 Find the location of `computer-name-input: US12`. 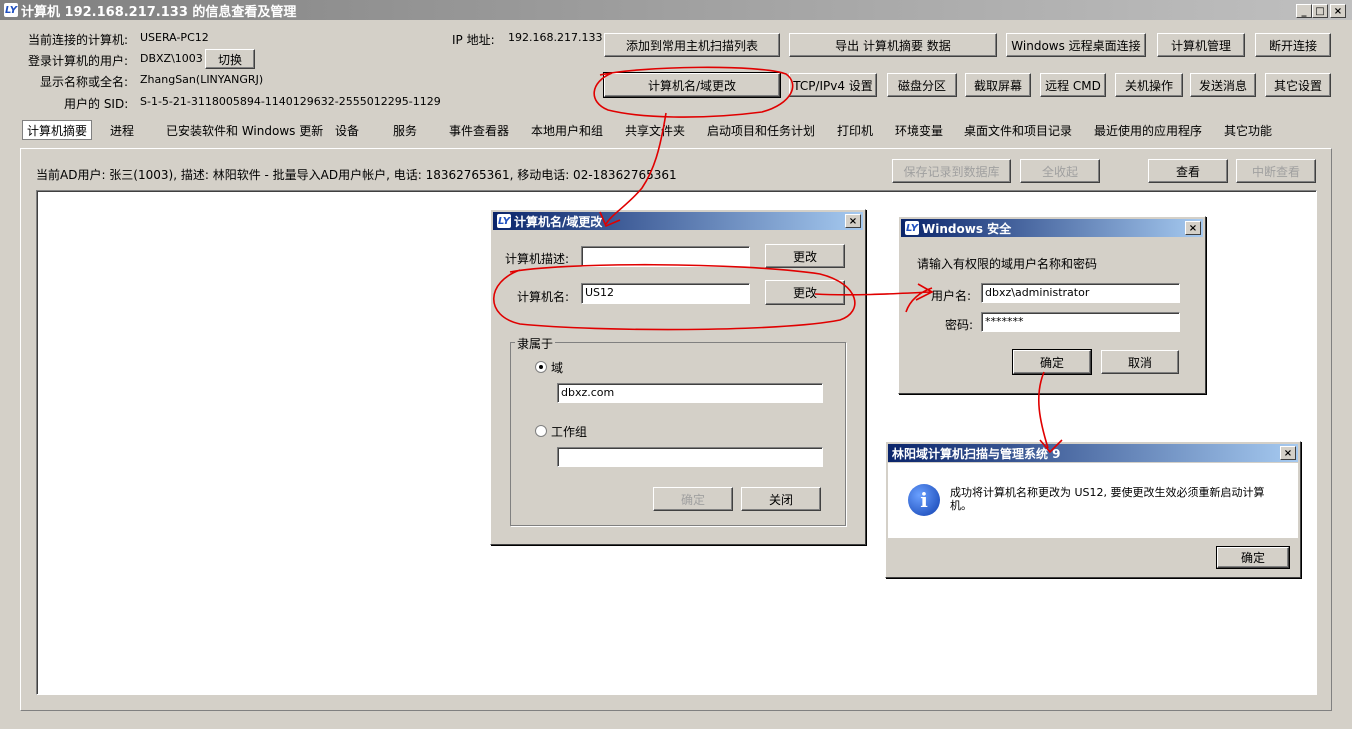

computer-name-input: US12 is located at coordinates (665, 293).